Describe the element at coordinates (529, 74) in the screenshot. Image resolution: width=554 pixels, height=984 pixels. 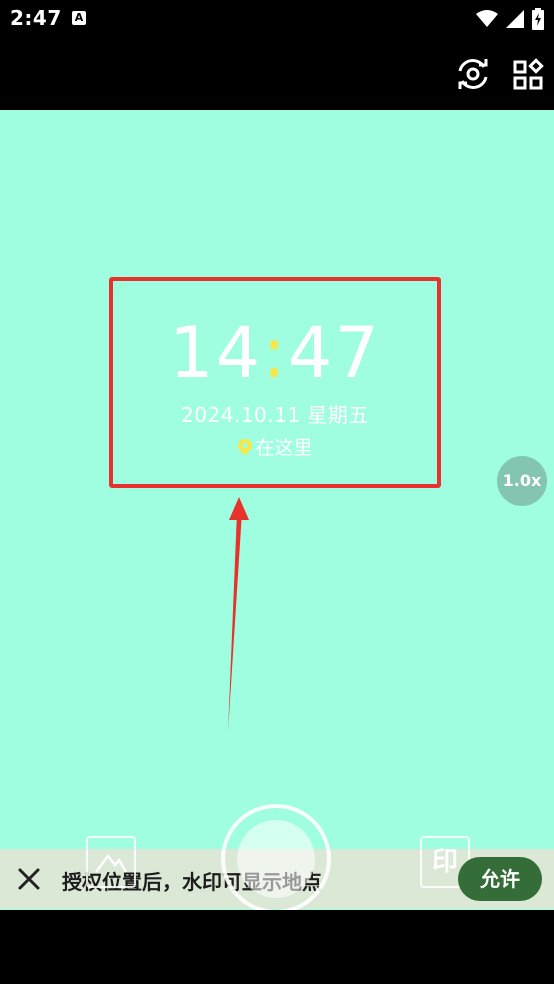
I see `apps-grid-icon` at that location.